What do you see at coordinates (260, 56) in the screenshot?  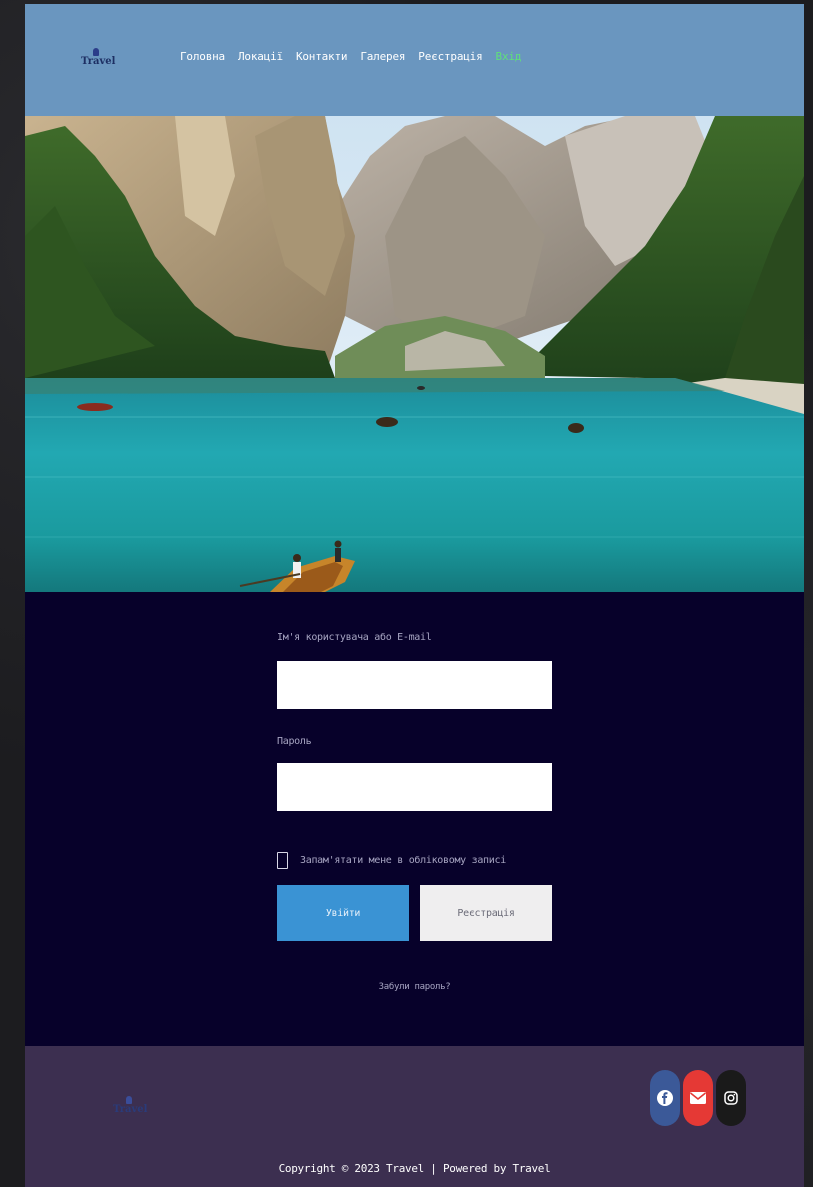 I see `nav-item-locations: Локації` at bounding box center [260, 56].